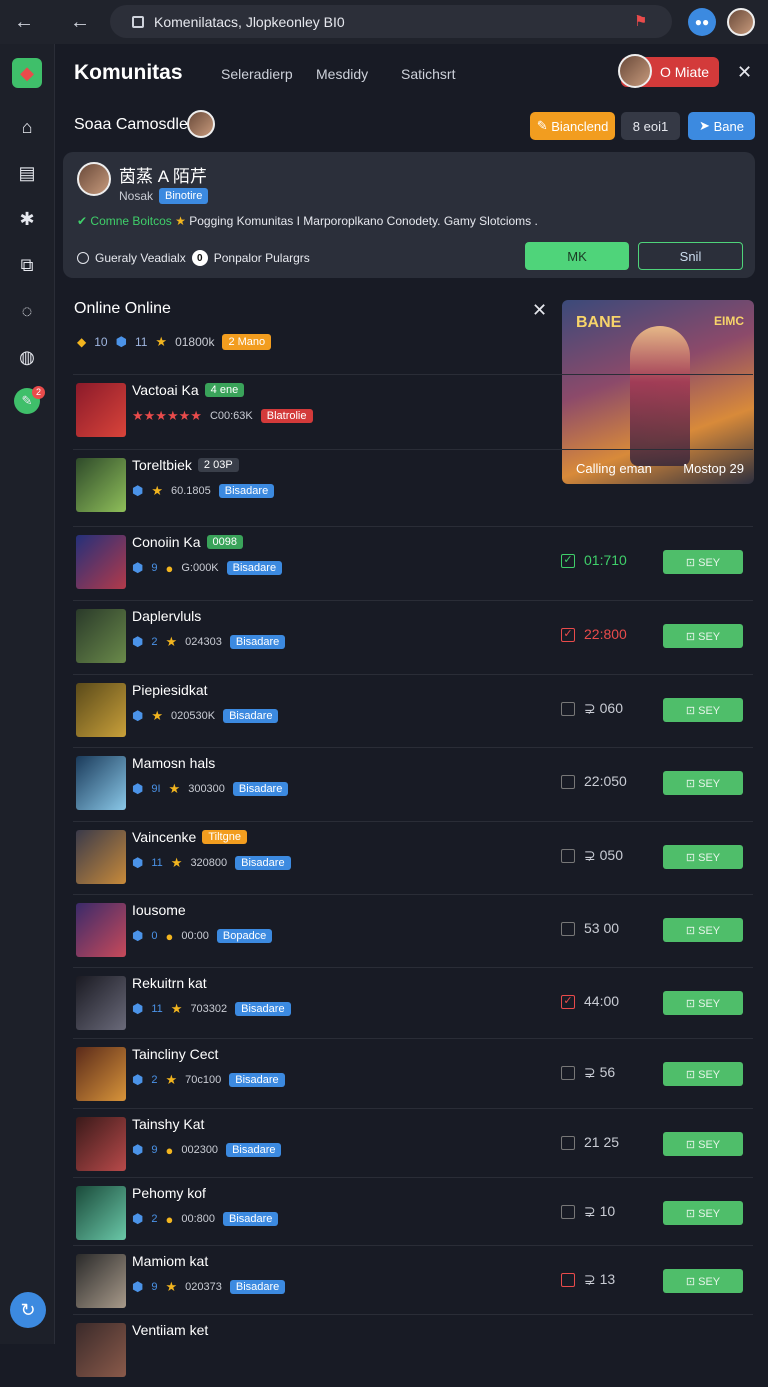  Describe the element at coordinates (342, 74) in the screenshot. I see `tab-mesdidy: Mesdidy` at that location.